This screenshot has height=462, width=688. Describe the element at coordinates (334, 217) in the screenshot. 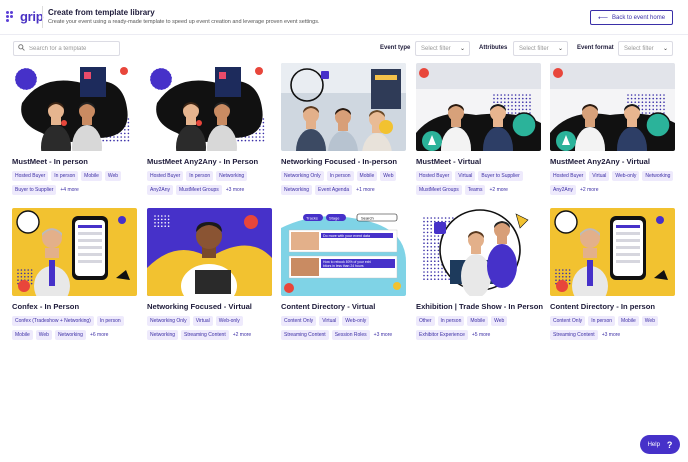

I see `svg-text: Stage` at that location.